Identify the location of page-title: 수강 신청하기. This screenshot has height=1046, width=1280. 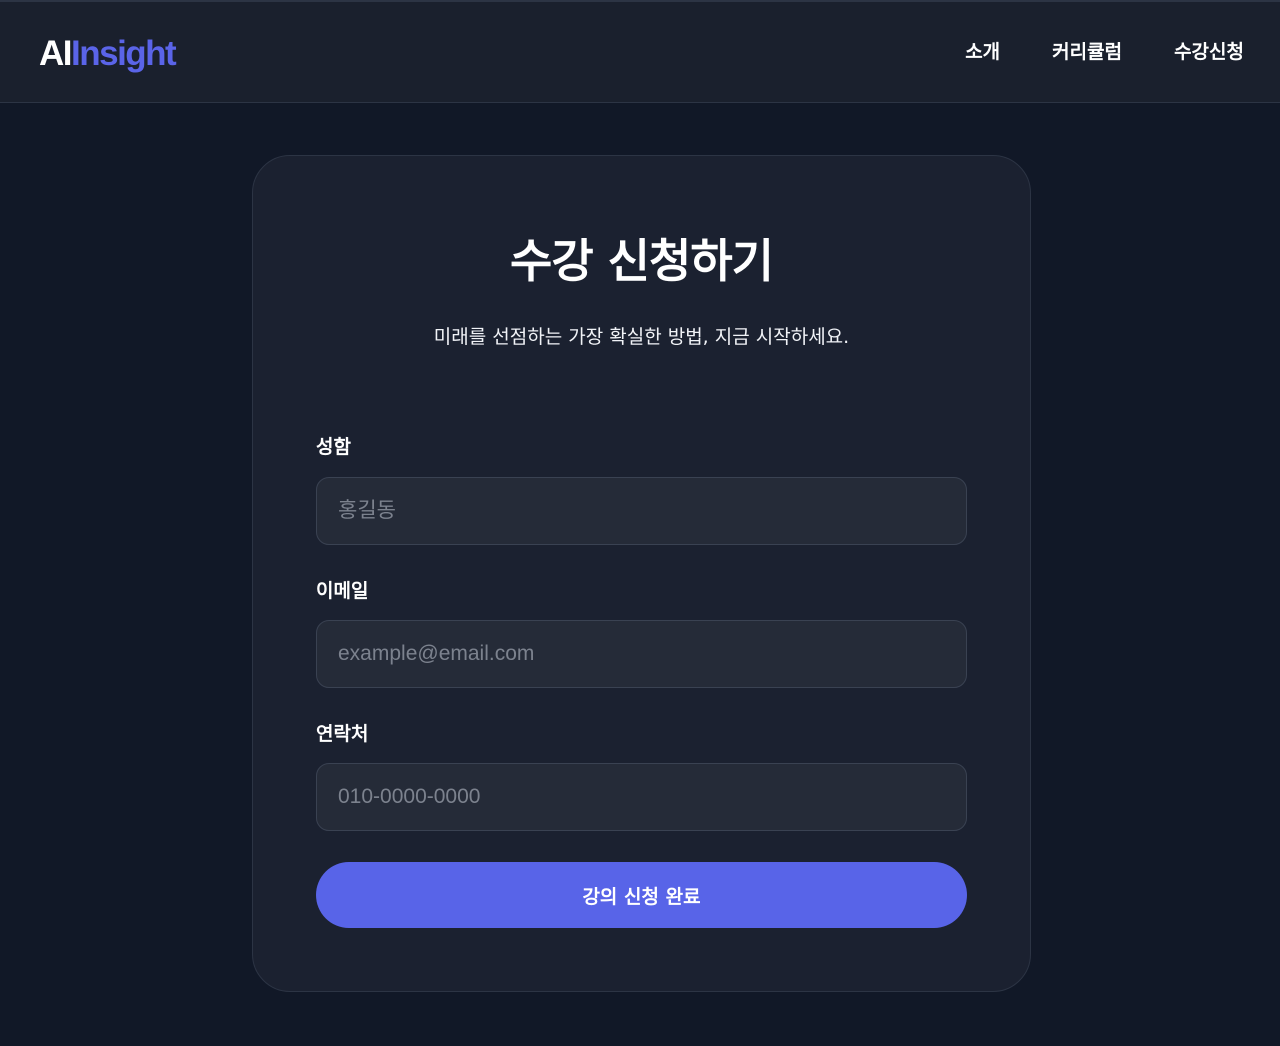
(642, 261).